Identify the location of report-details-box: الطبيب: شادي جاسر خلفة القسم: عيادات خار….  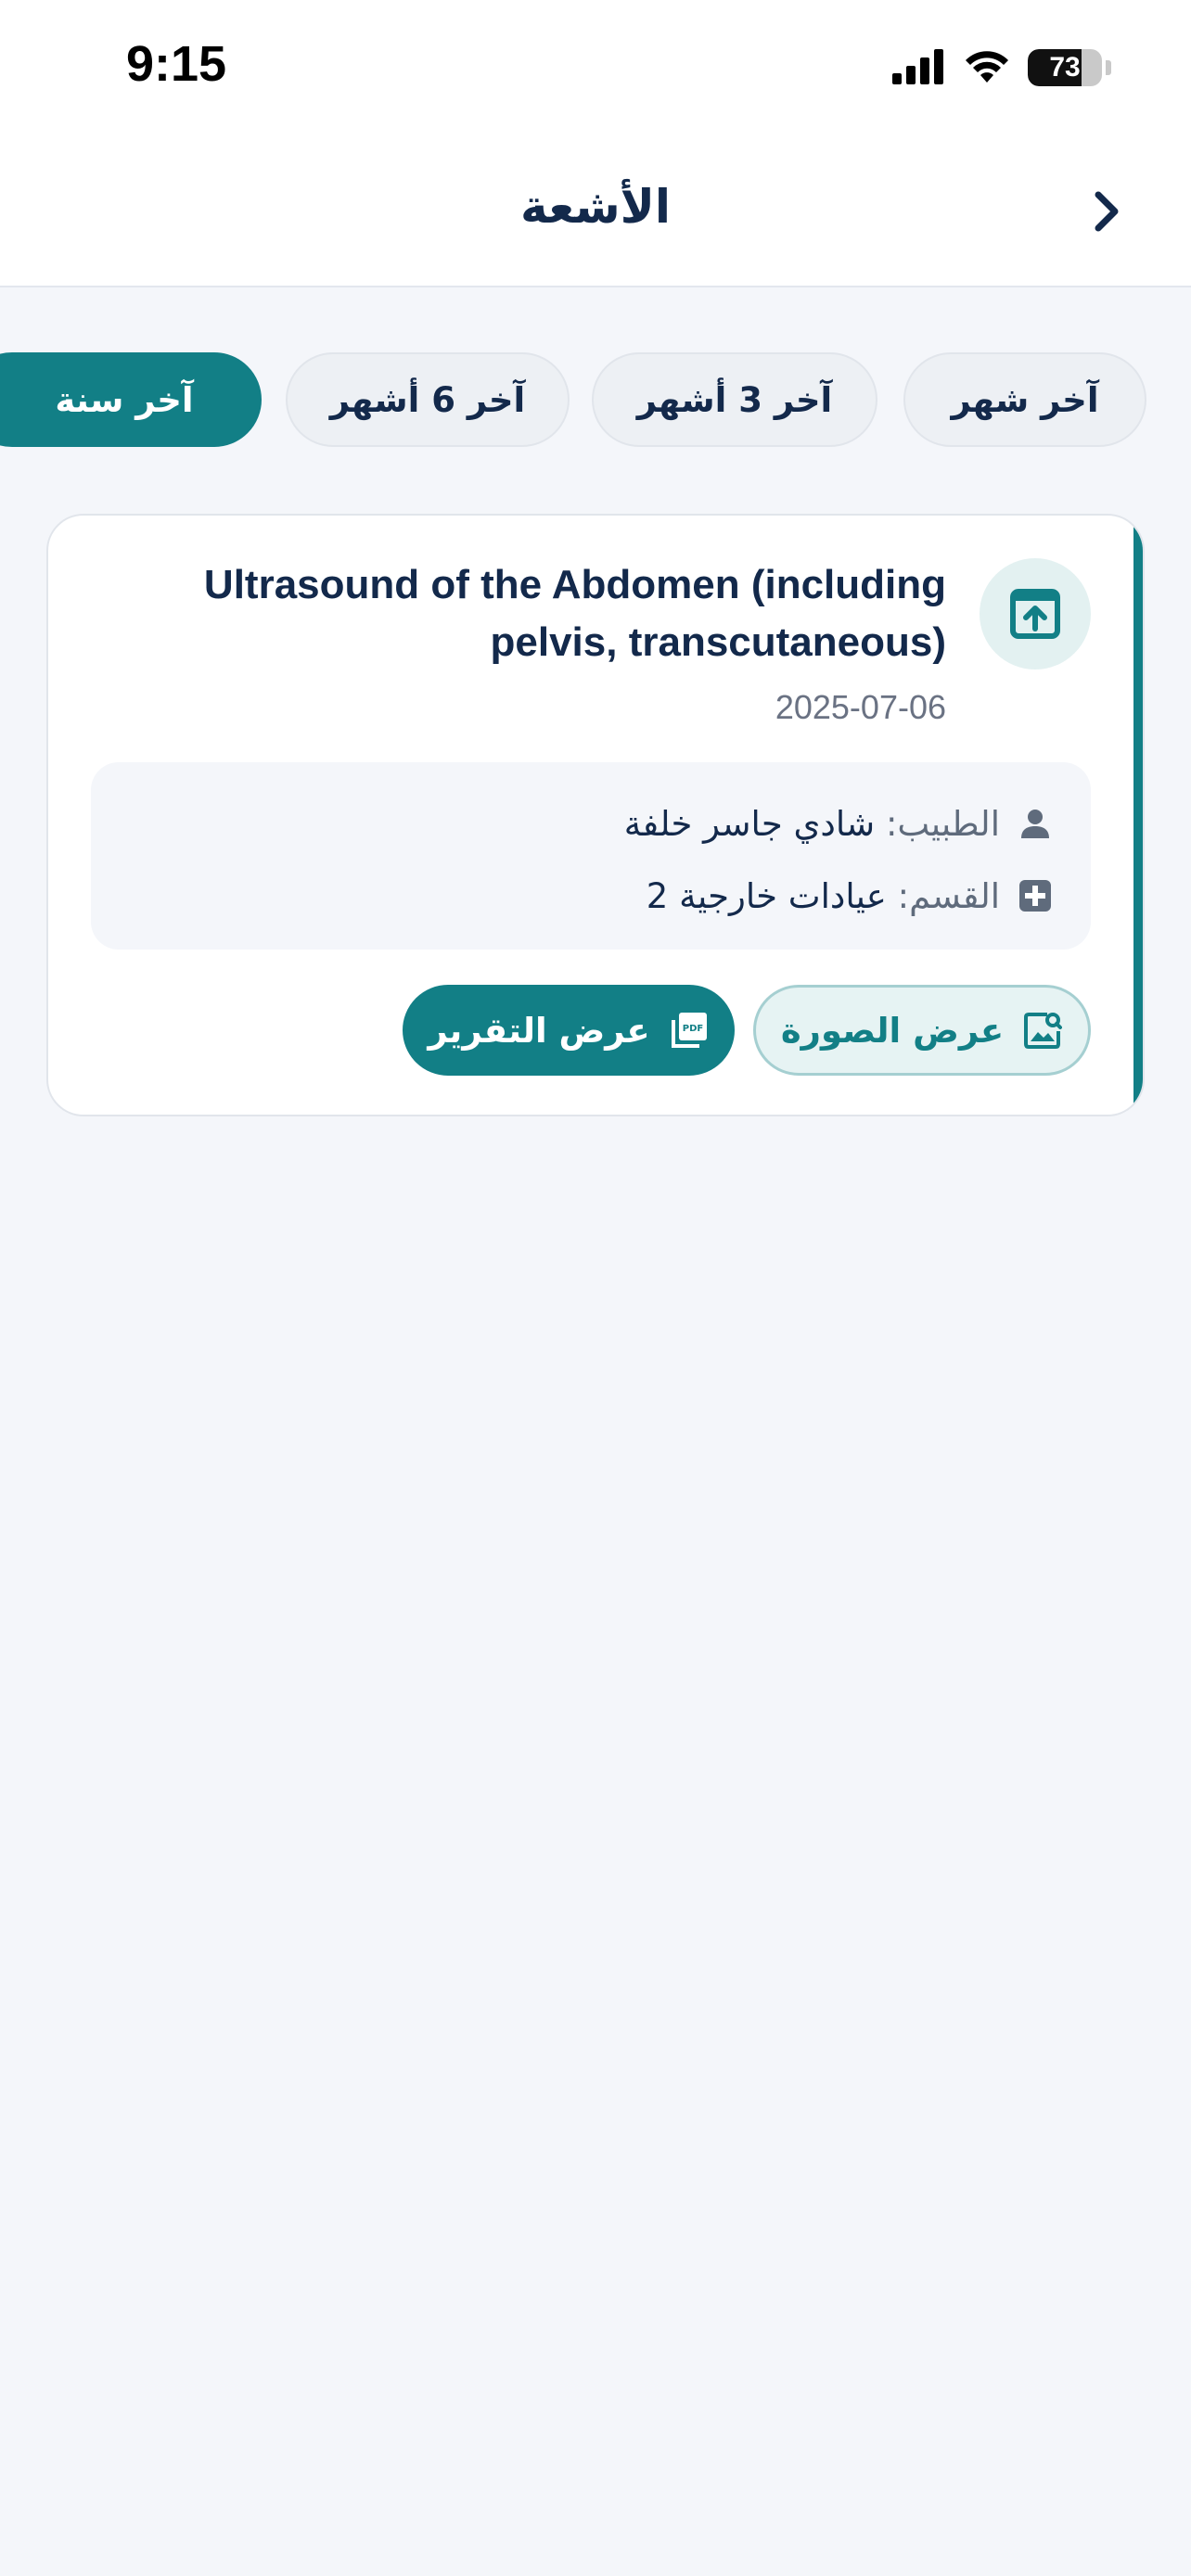
(591, 856).